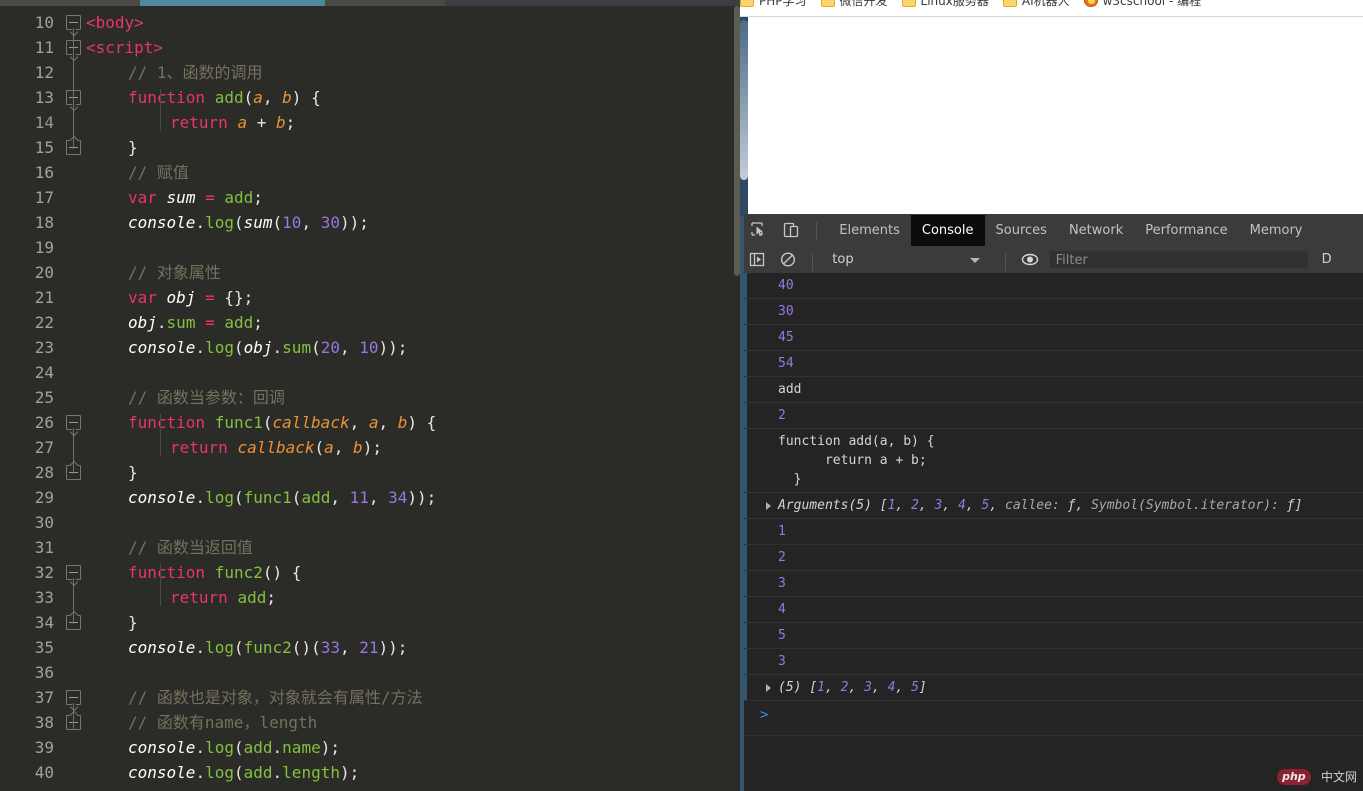 The image size is (1363, 791). I want to click on devtools-tab-sources: Sources, so click(1021, 230).